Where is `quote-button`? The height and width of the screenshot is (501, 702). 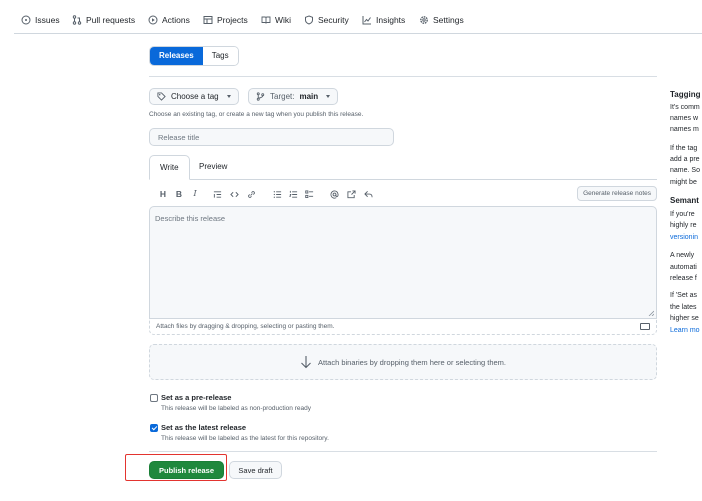 quote-button is located at coordinates (217, 194).